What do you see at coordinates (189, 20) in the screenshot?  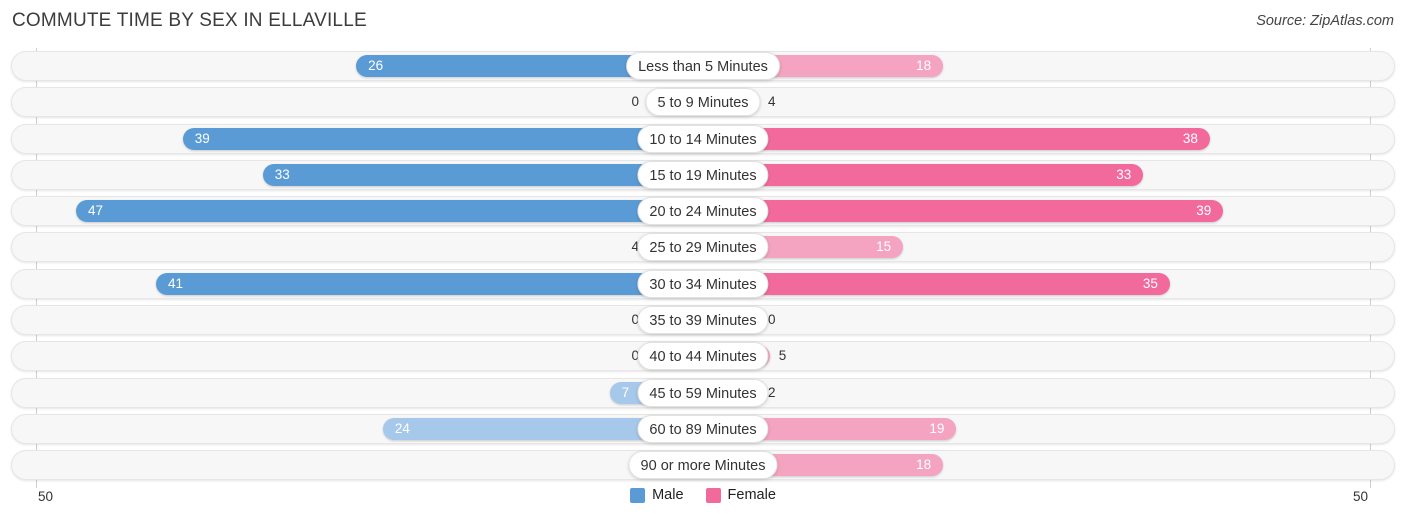 I see `page-title: COMMUTE TIME BY SEX IN ELLAVILLE` at bounding box center [189, 20].